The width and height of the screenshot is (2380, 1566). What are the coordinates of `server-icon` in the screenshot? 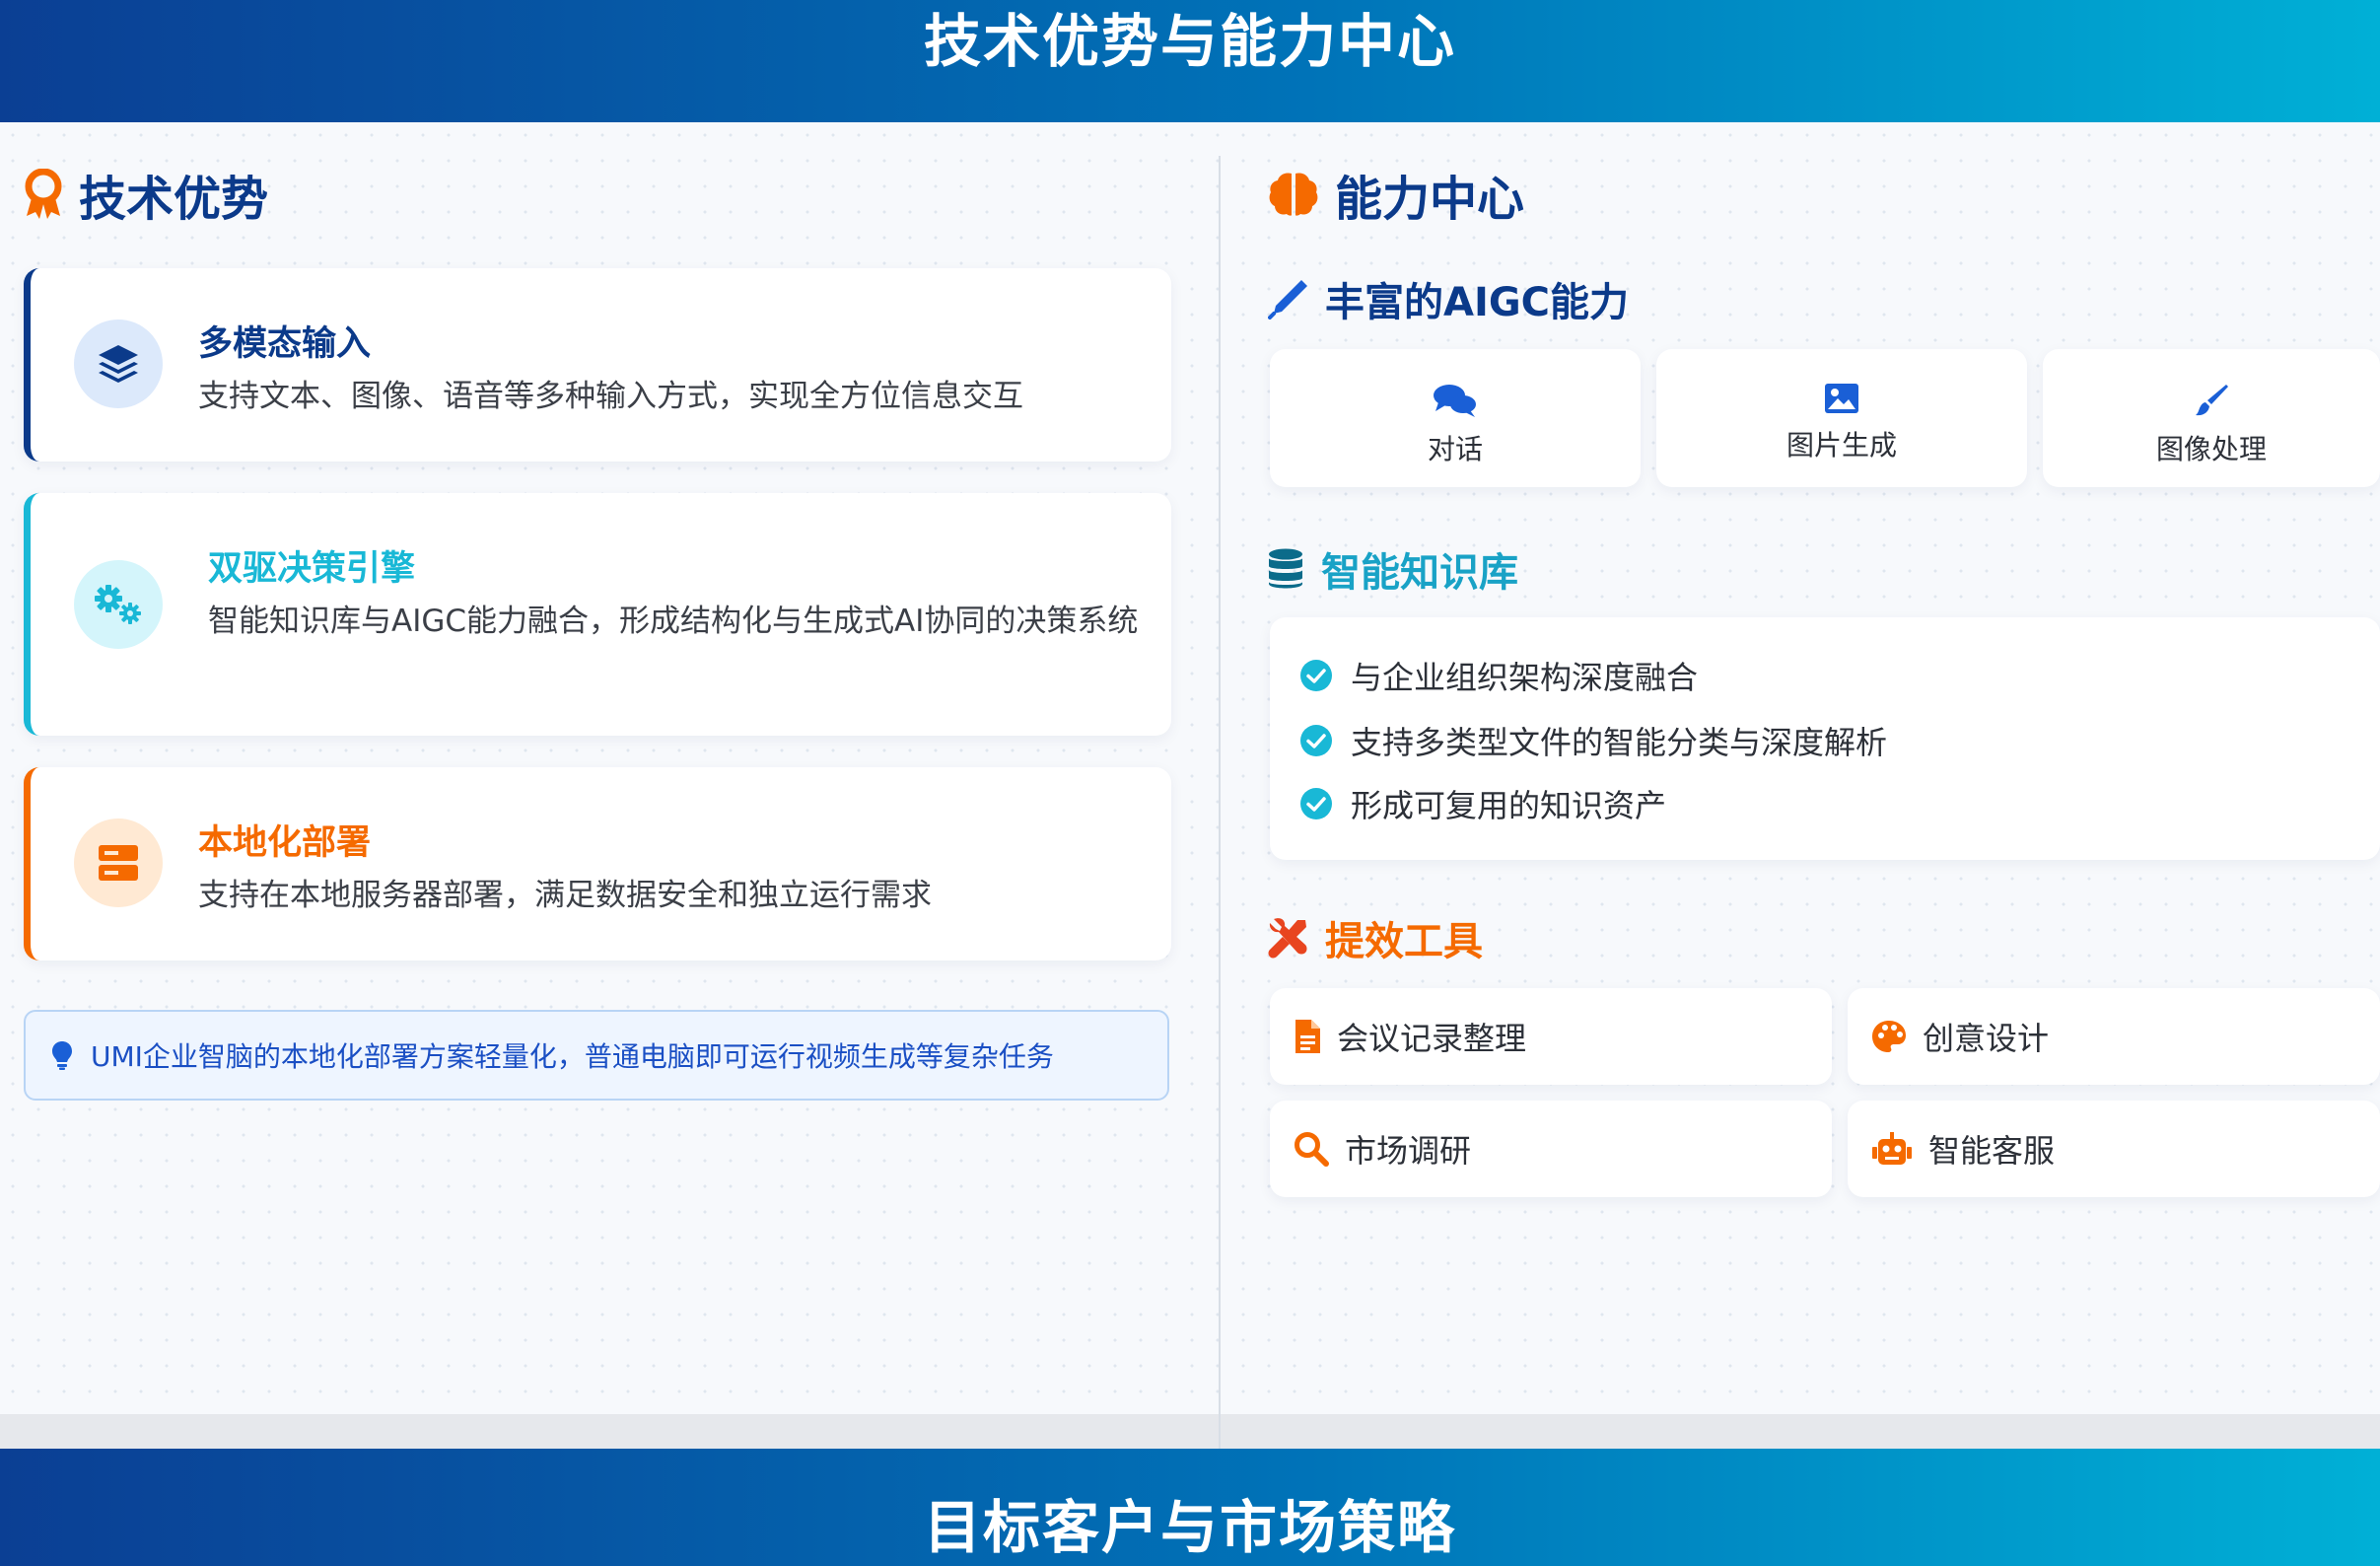 It's located at (118, 863).